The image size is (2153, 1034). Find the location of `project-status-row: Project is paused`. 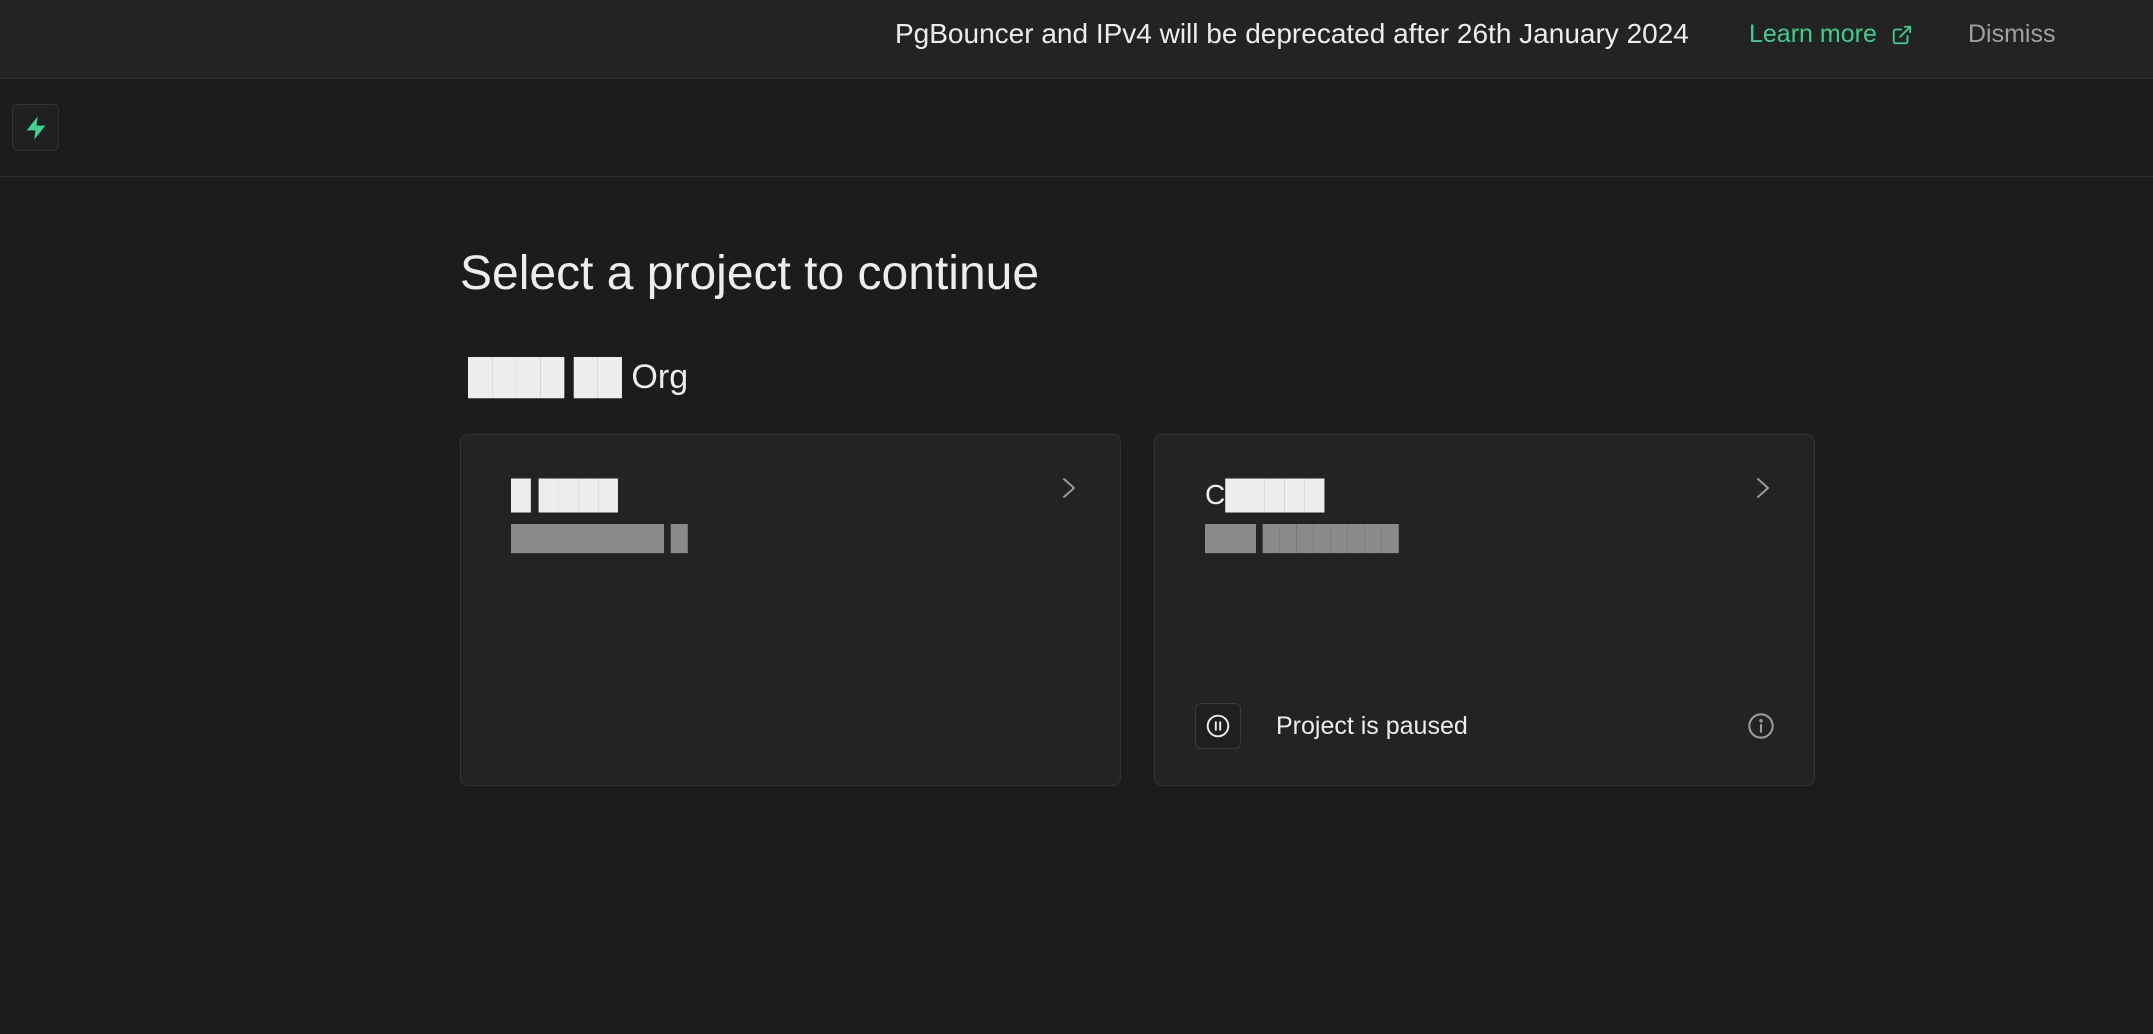

project-status-row: Project is paused is located at coordinates (1485, 726).